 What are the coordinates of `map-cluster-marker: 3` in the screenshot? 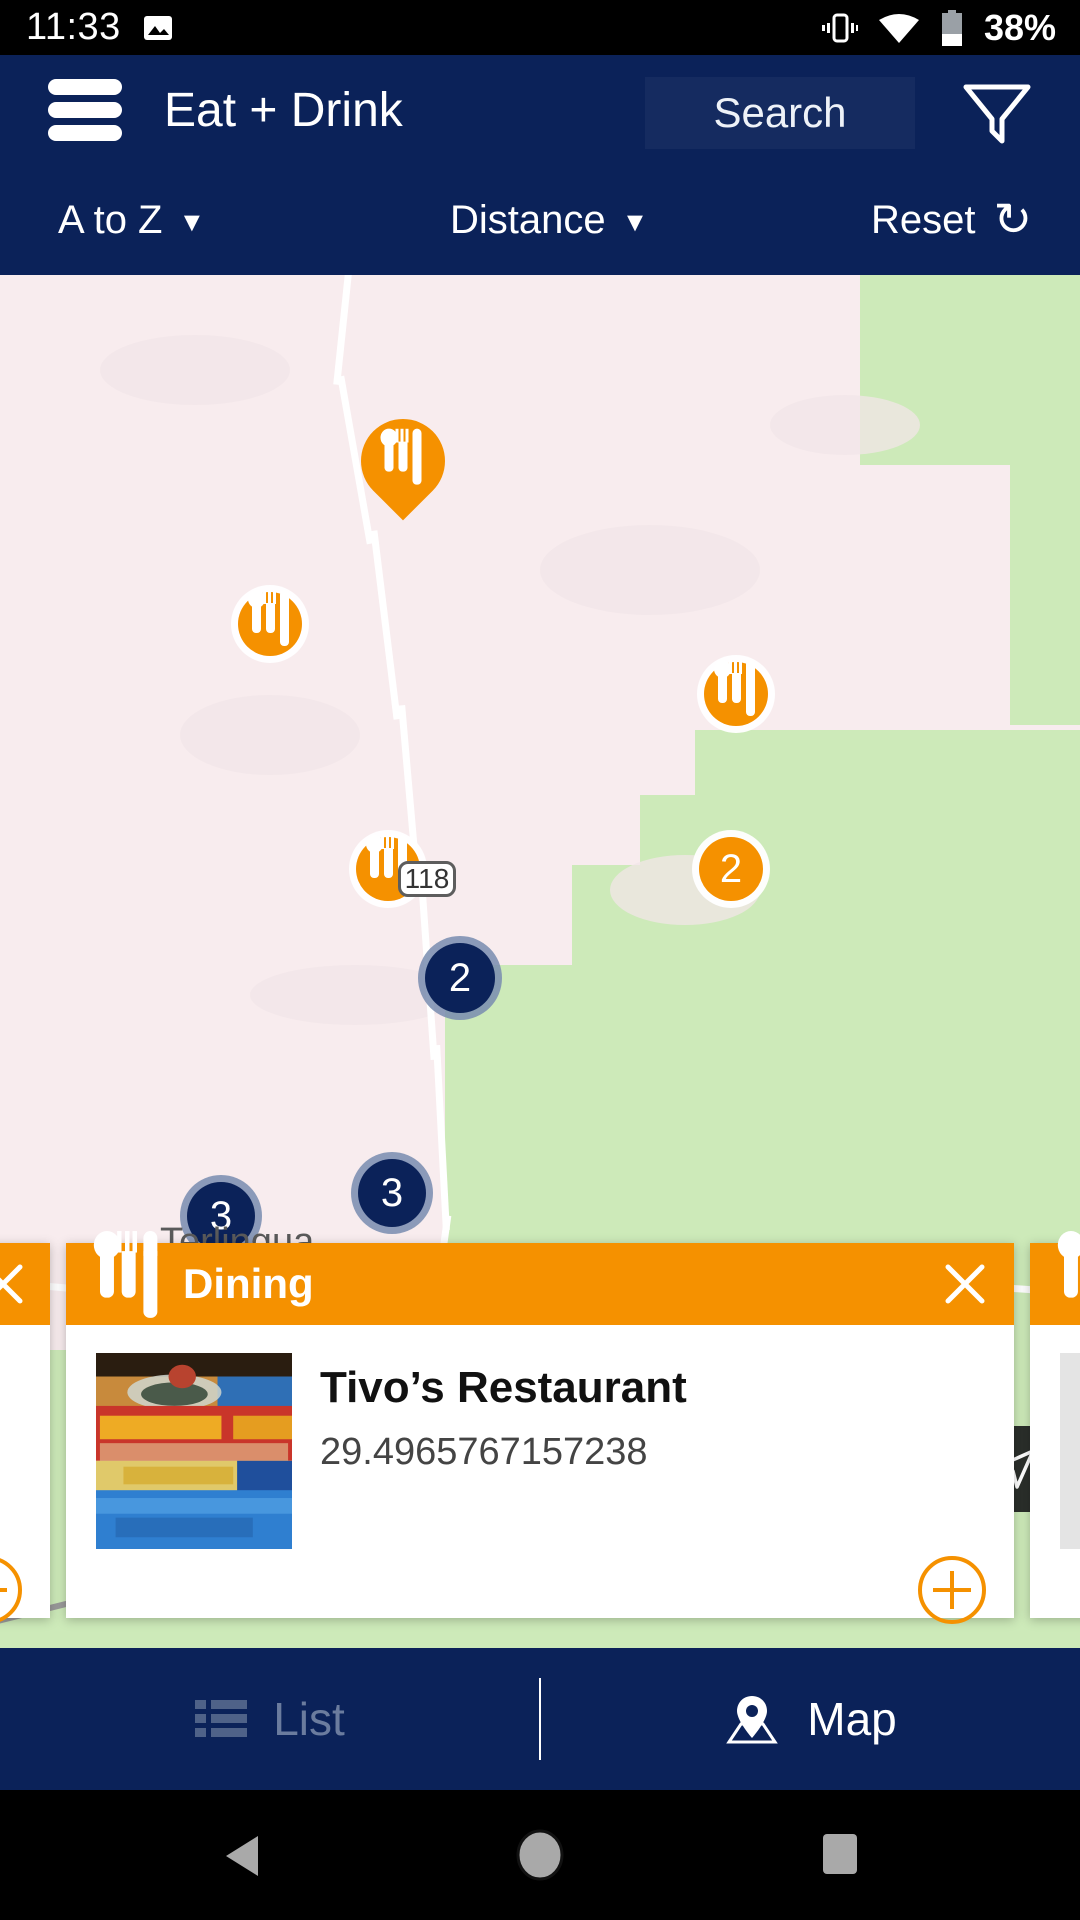 It's located at (392, 1193).